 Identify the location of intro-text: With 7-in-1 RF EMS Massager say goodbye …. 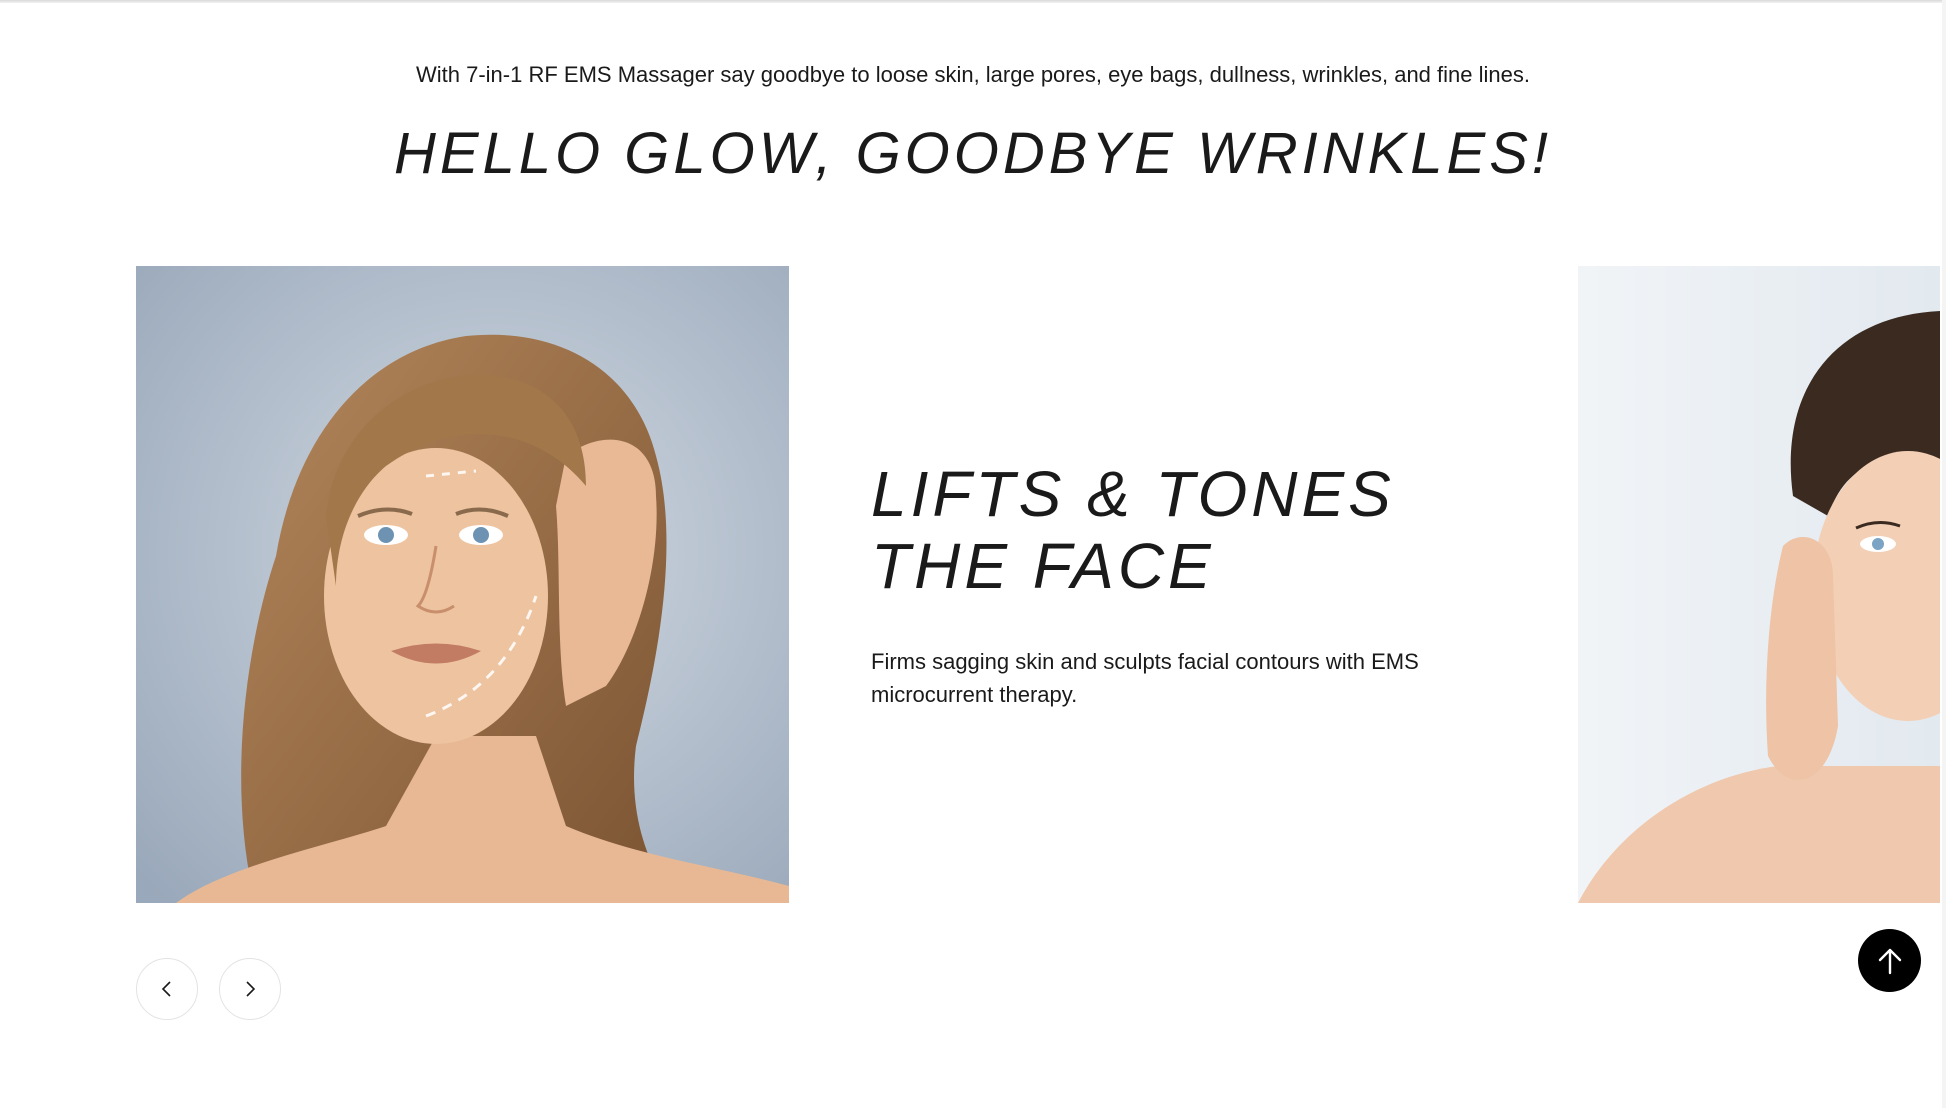
(973, 74).